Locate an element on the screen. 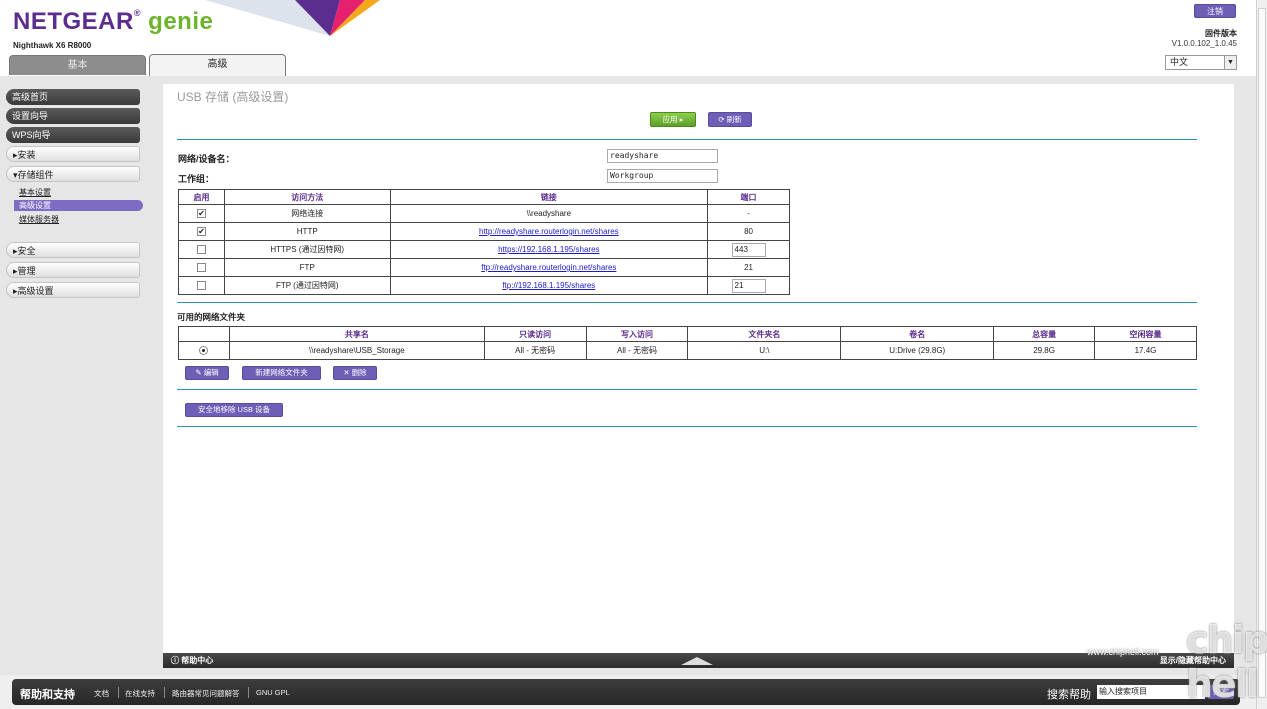  link-cell: ftp://192.168.1.195/shares is located at coordinates (549, 285).